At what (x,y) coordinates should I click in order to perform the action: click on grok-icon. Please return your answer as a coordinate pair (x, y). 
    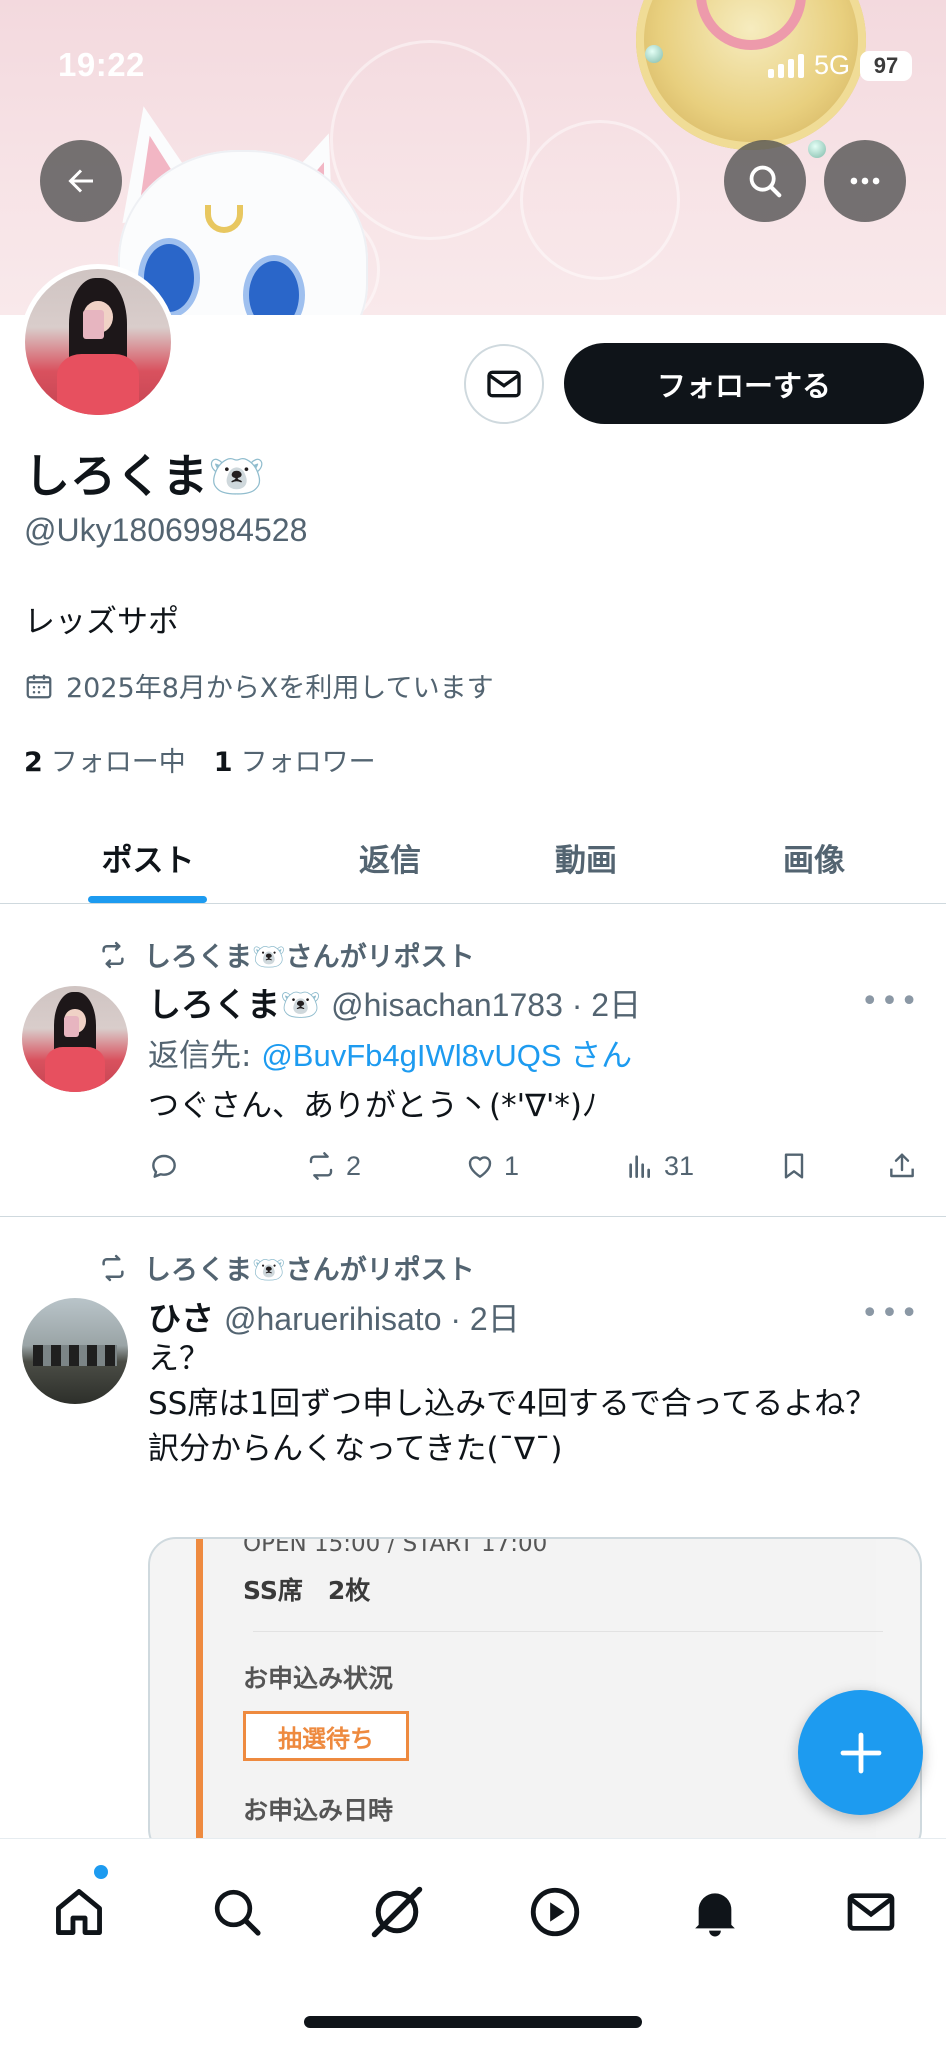
    Looking at the image, I should click on (397, 1912).